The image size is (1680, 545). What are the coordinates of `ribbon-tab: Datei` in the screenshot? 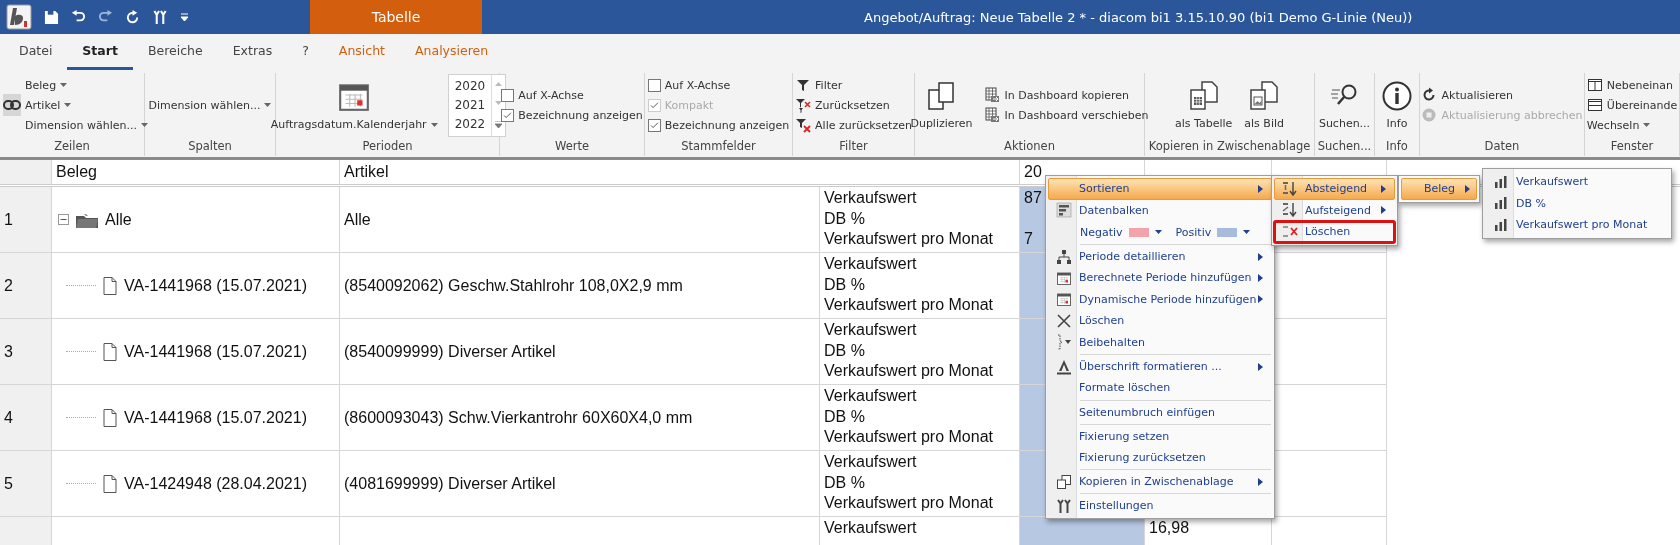 It's located at (36, 52).